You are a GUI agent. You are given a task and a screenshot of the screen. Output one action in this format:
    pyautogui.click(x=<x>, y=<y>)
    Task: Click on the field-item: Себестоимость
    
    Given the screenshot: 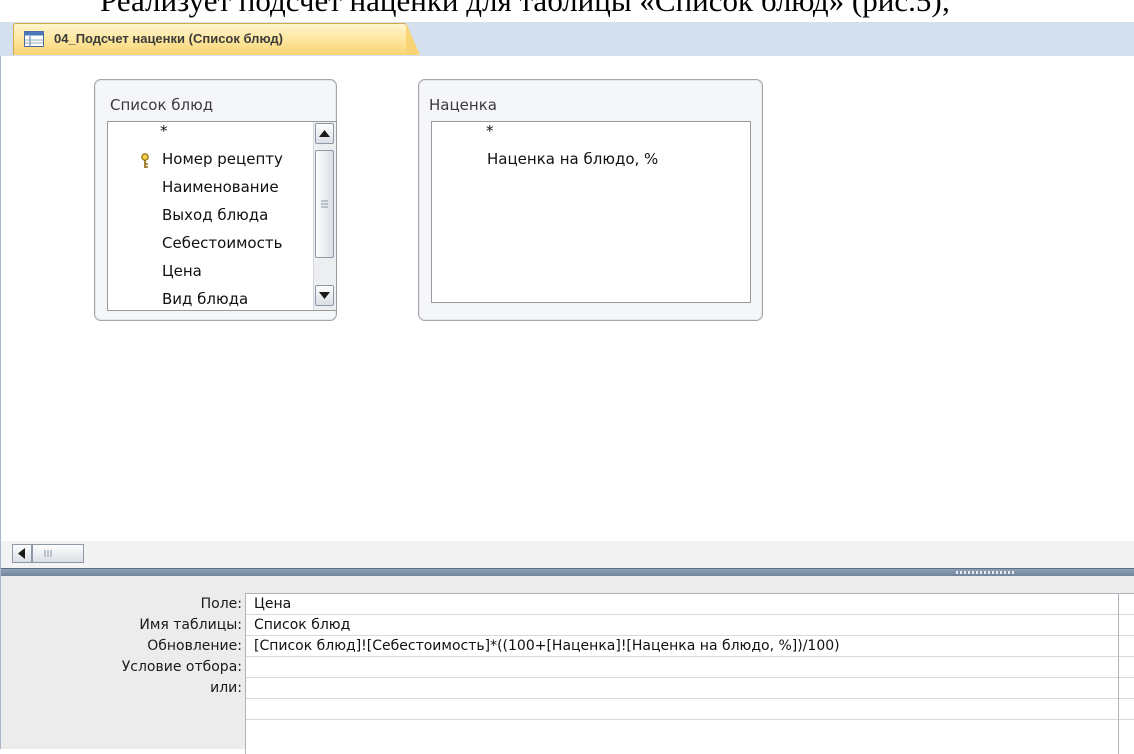 What is the action you would take?
    pyautogui.click(x=222, y=247)
    